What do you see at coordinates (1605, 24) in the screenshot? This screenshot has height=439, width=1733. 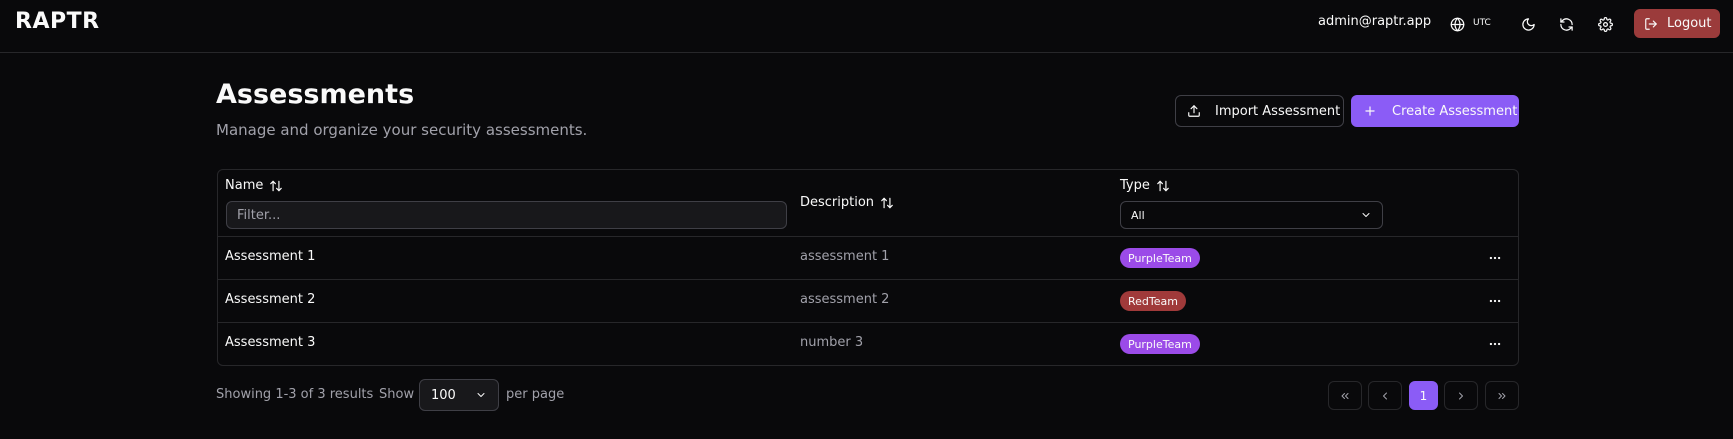 I see `gear-icon` at bounding box center [1605, 24].